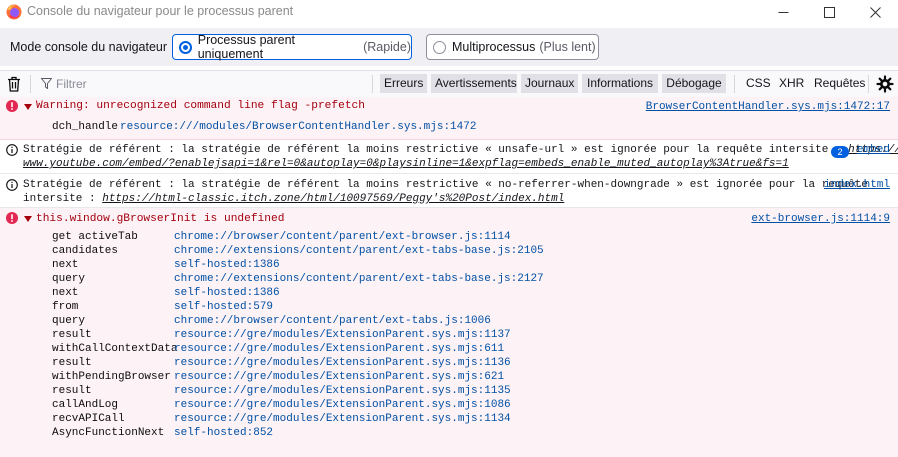 This screenshot has height=457, width=898. What do you see at coordinates (246, 47) in the screenshot?
I see `option-label: Processus parent uniquement` at bounding box center [246, 47].